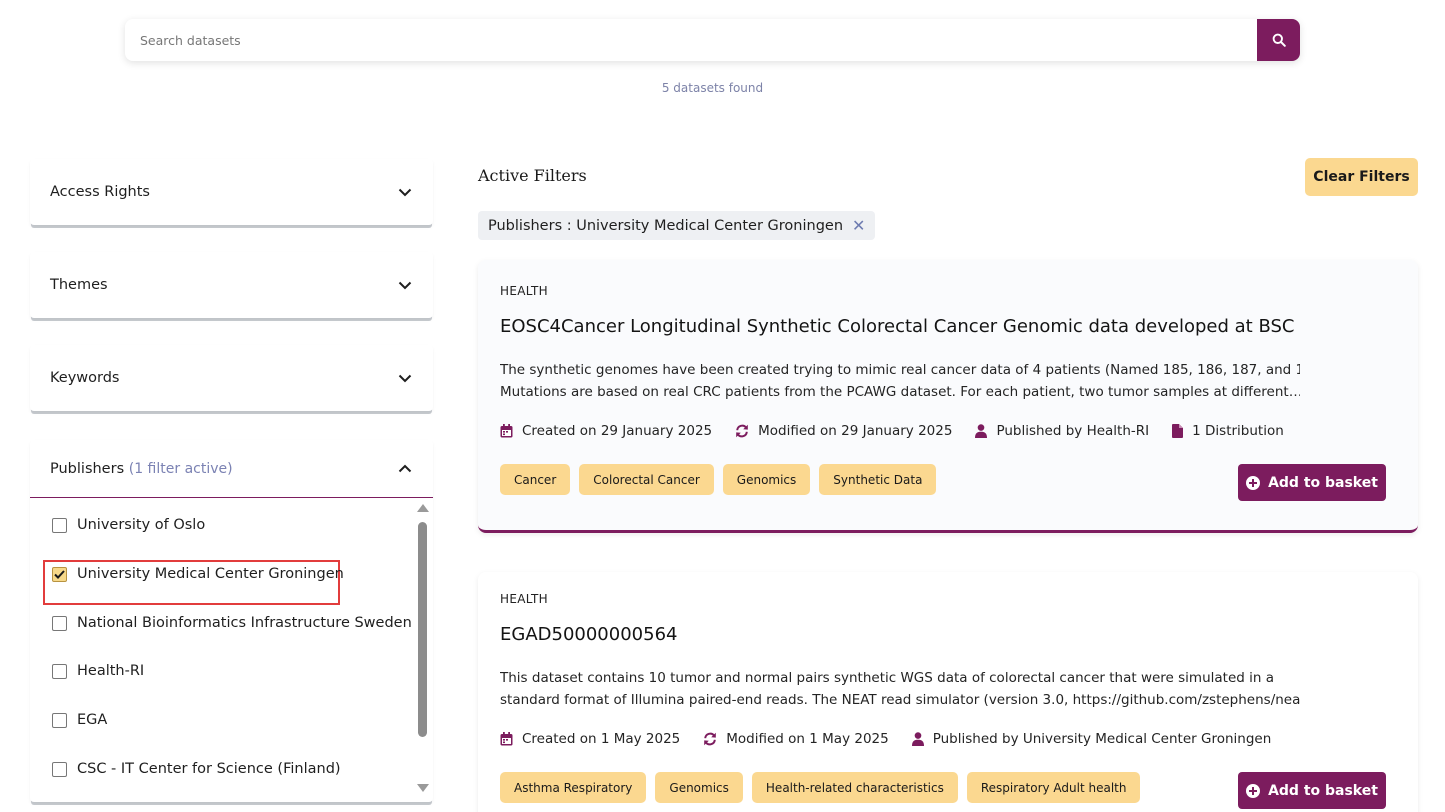  Describe the element at coordinates (646, 479) in the screenshot. I see `tag: Colorectal Cancer` at that location.